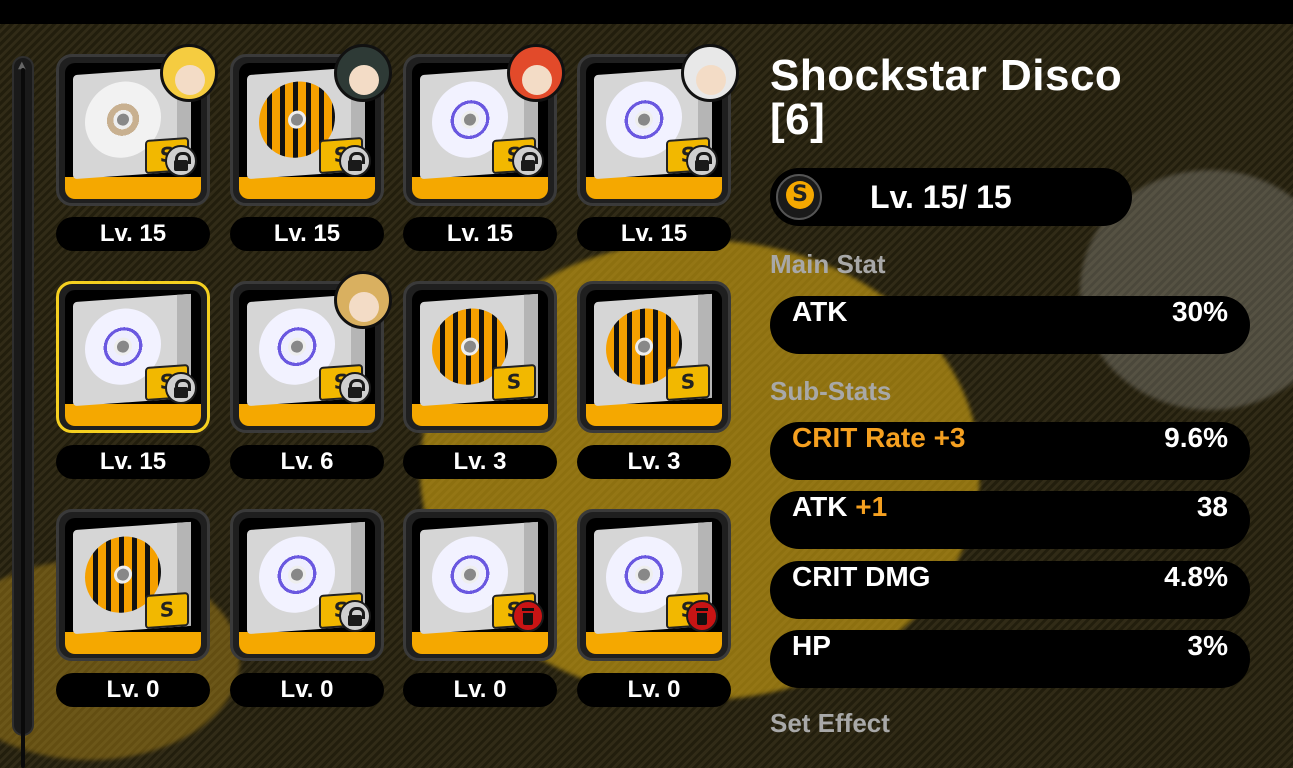 The image size is (1293, 768). What do you see at coordinates (949, 437) in the screenshot?
I see `sub-stat-roll: +3` at bounding box center [949, 437].